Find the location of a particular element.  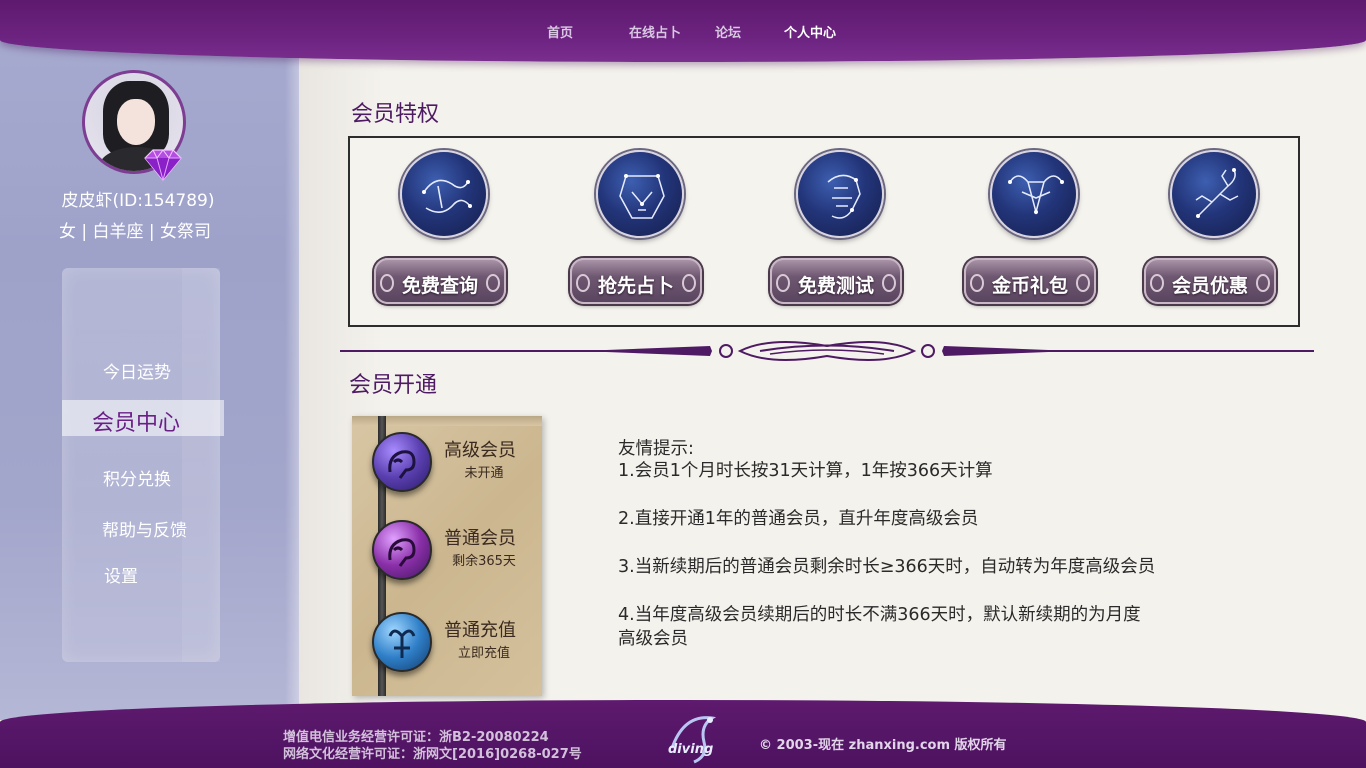

membership-option-name: 高级会员 is located at coordinates (480, 450).